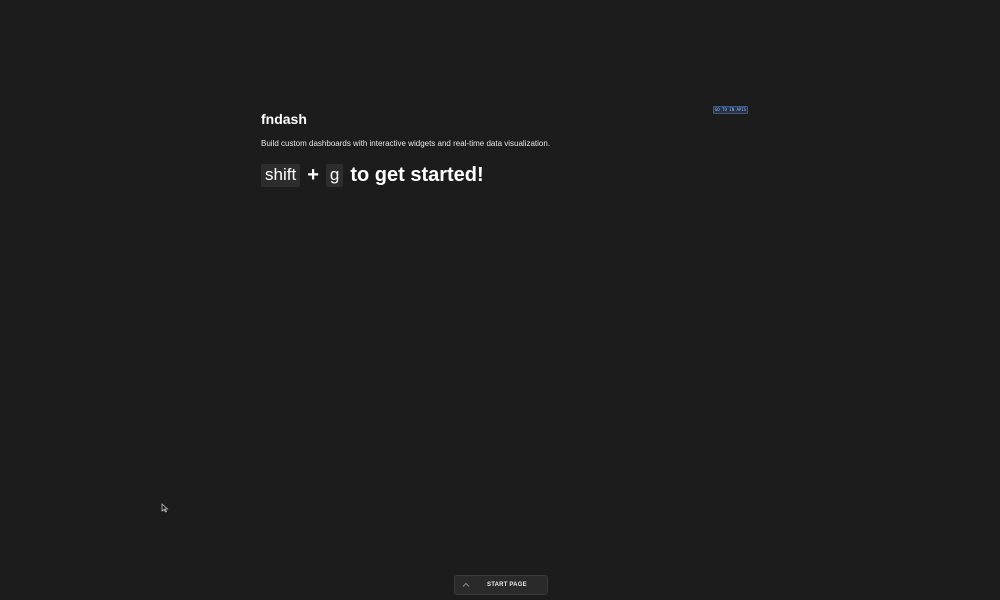 This screenshot has width=1000, height=600. Describe the element at coordinates (334, 175) in the screenshot. I see `g-key: g` at that location.